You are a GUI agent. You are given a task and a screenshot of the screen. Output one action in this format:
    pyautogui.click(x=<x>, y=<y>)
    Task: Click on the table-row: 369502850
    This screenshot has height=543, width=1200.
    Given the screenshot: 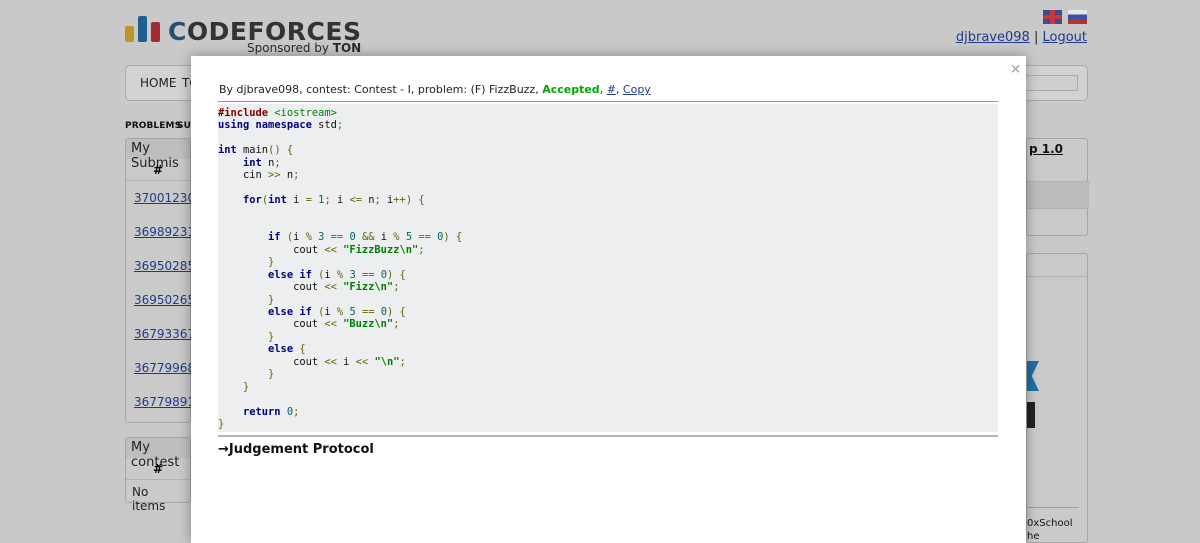 What is the action you would take?
    pyautogui.click(x=164, y=266)
    